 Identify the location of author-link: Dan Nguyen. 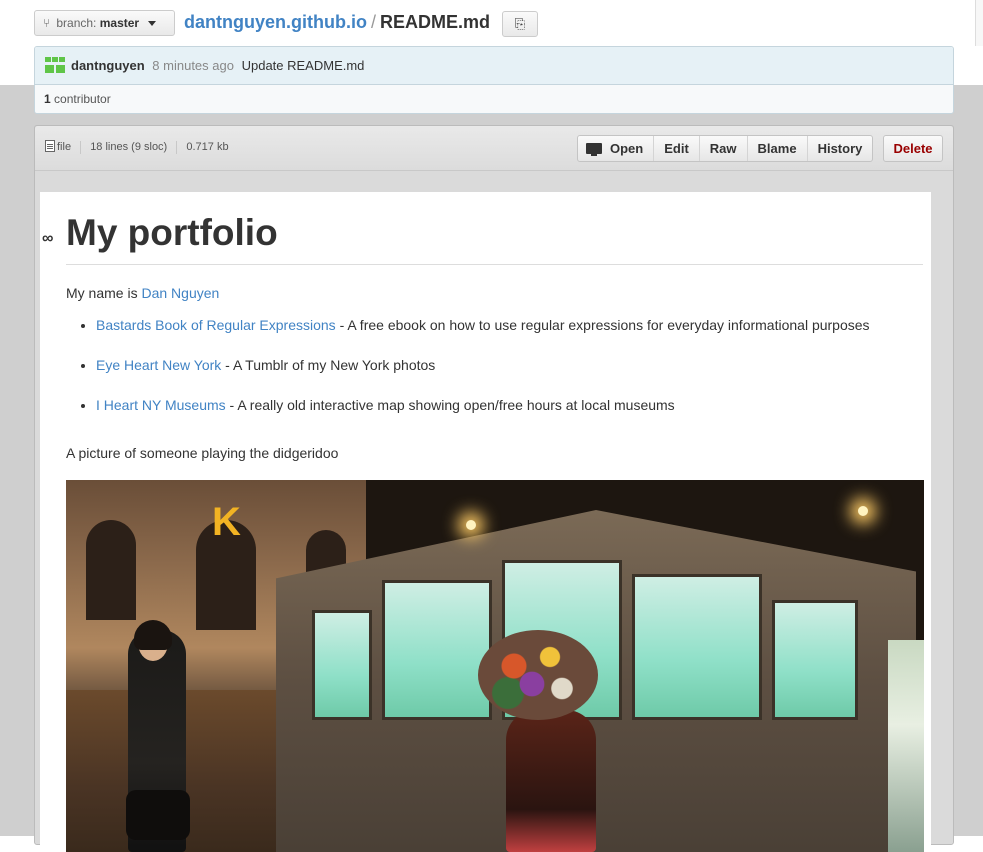
(180, 293).